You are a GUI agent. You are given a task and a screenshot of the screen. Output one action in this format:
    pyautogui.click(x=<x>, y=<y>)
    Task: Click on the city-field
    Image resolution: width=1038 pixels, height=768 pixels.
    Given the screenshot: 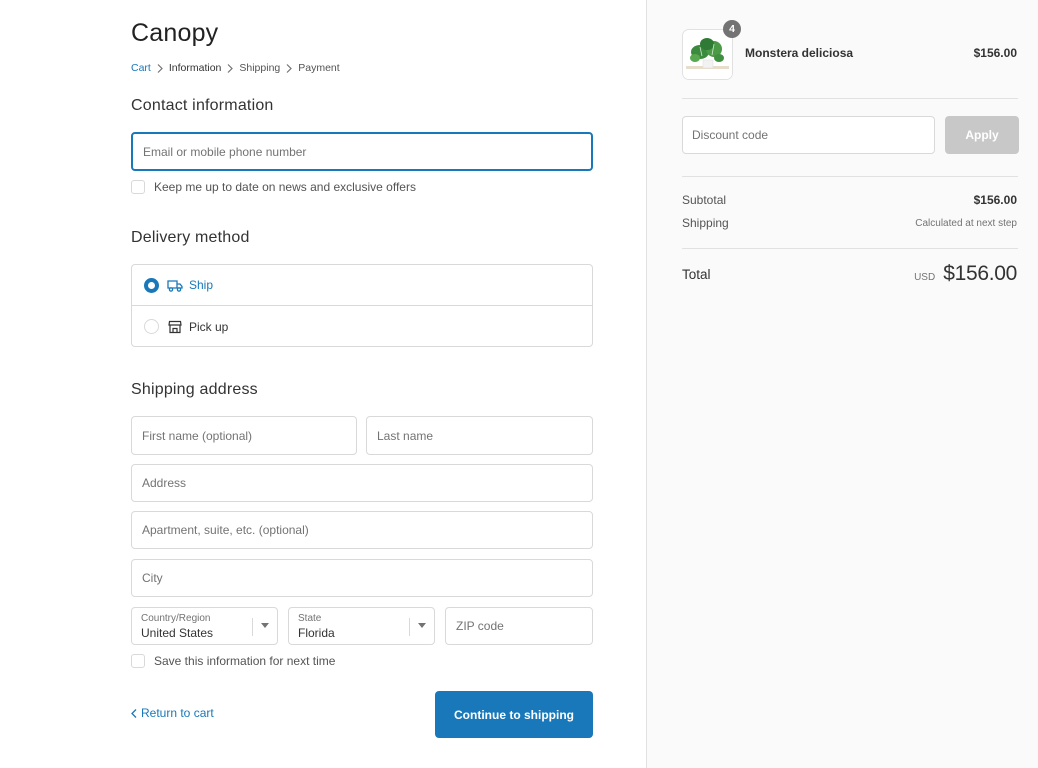 What is the action you would take?
    pyautogui.click(x=362, y=578)
    